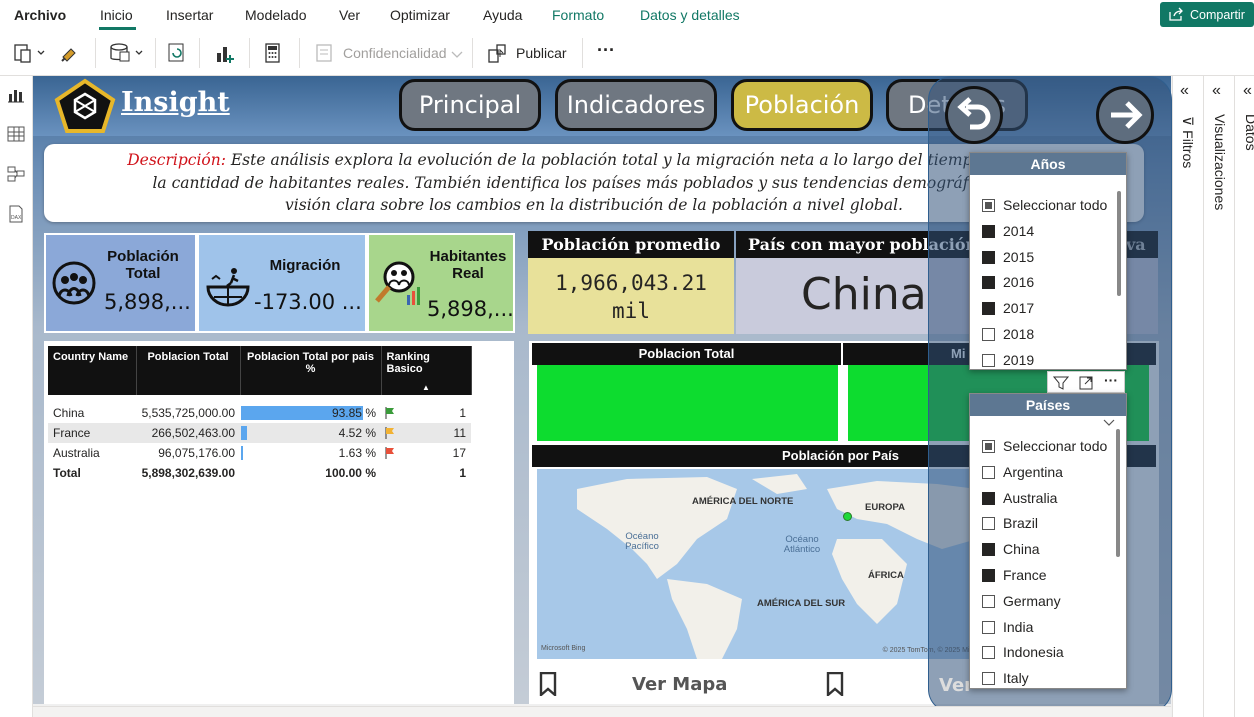 This screenshot has width=1254, height=717. I want to click on paste-icon, so click(30, 53).